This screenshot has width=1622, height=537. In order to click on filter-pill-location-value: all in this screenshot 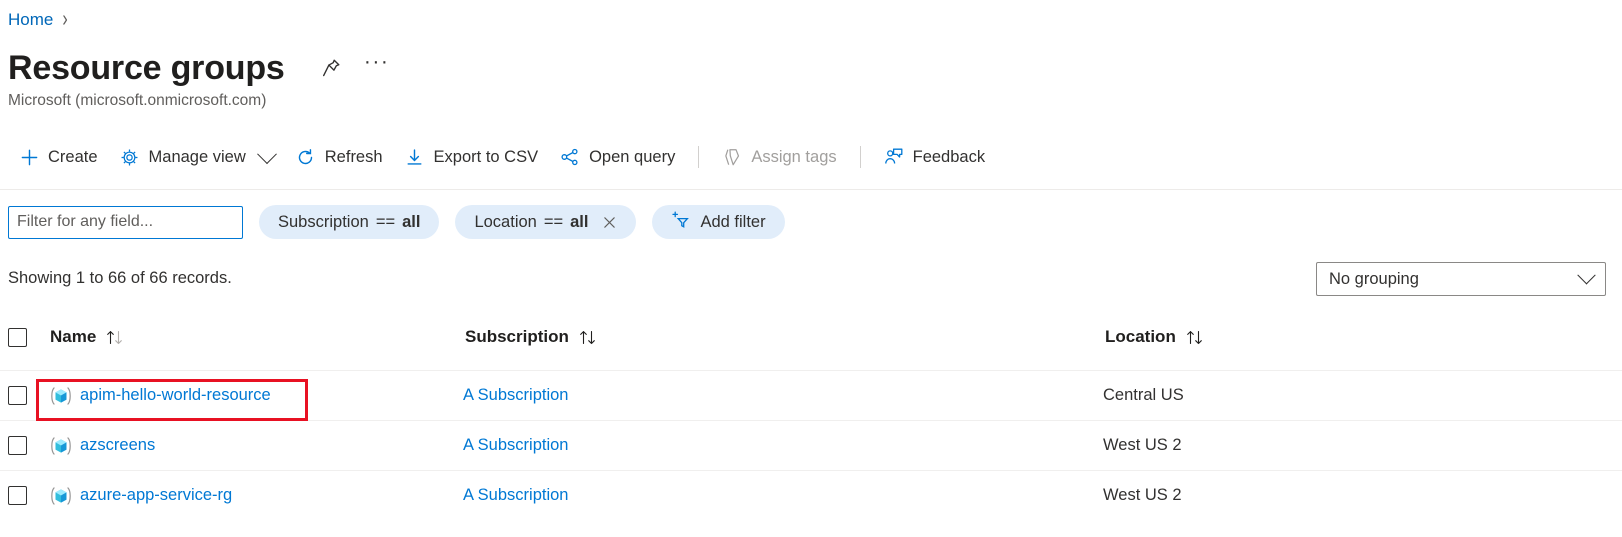, I will do `click(579, 221)`.